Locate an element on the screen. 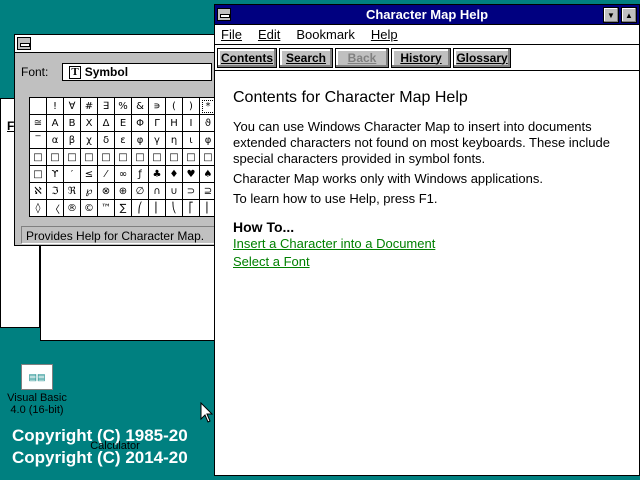 This screenshot has height=480, width=640. font-row: Font: T Symbol is located at coordinates (117, 72).